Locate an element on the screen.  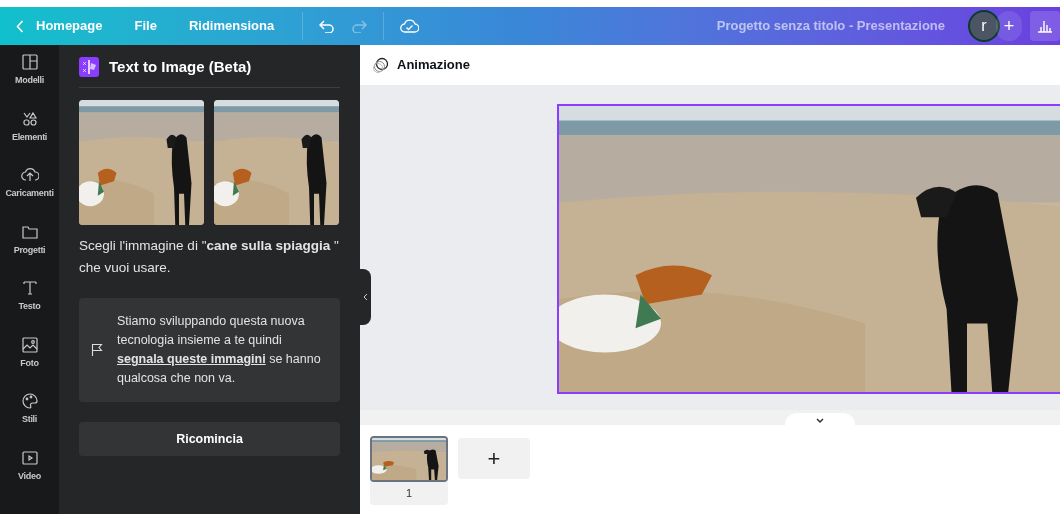
panel-title: Text to Image (Beta) is located at coordinates (180, 66).